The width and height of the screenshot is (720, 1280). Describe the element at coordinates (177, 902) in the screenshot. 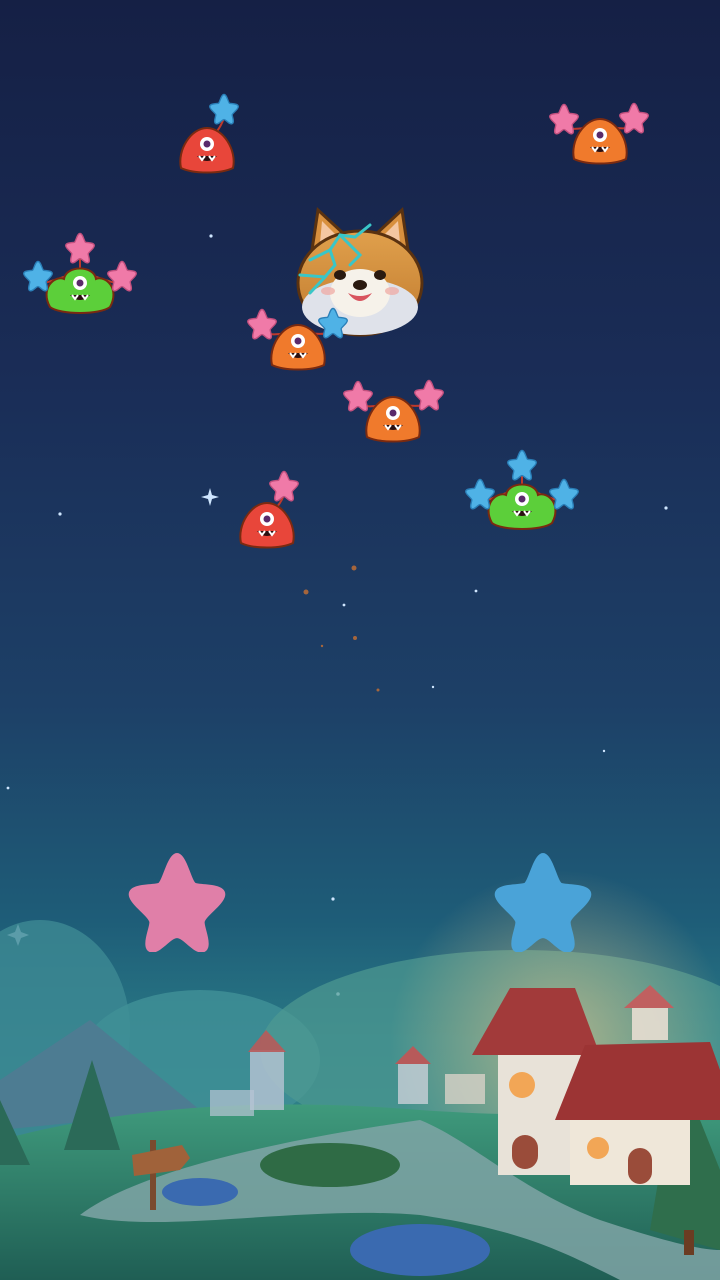

I see `pink-star-icon` at that location.